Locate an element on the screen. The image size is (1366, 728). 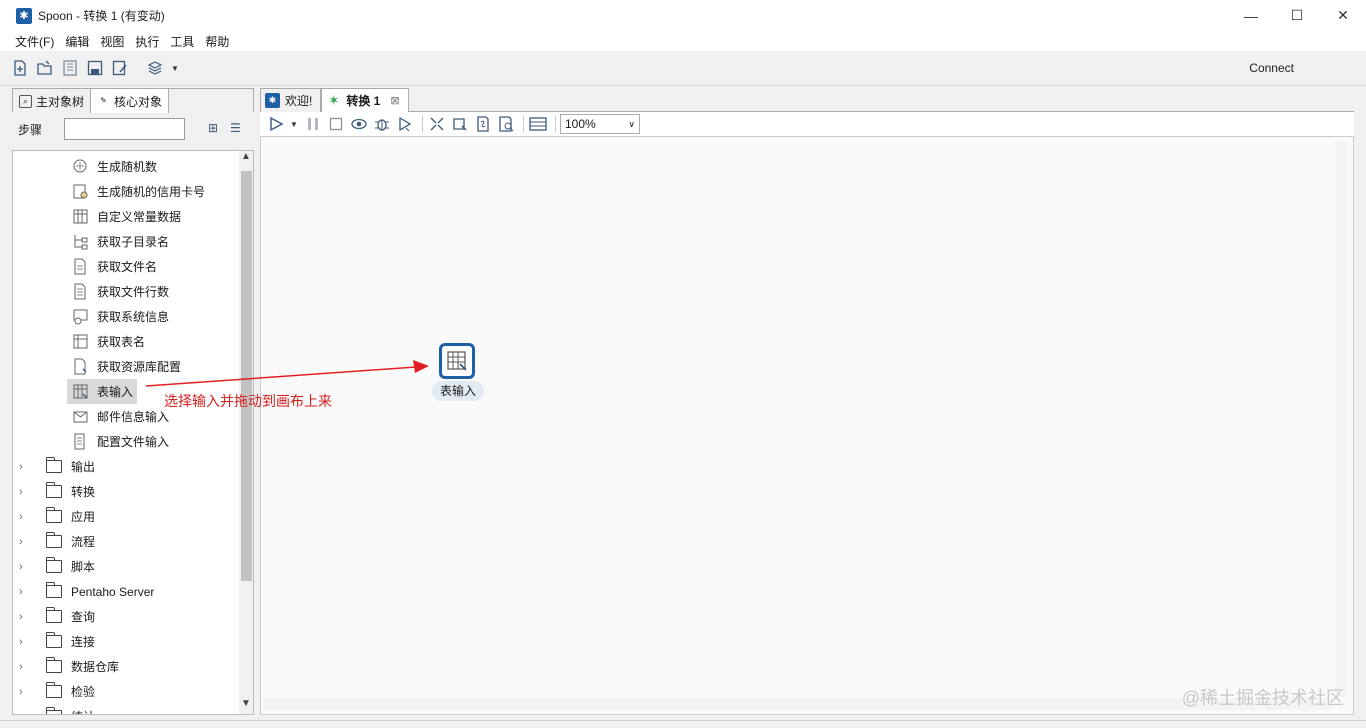
folder-label: 数据仓库 is located at coordinates (95, 667).